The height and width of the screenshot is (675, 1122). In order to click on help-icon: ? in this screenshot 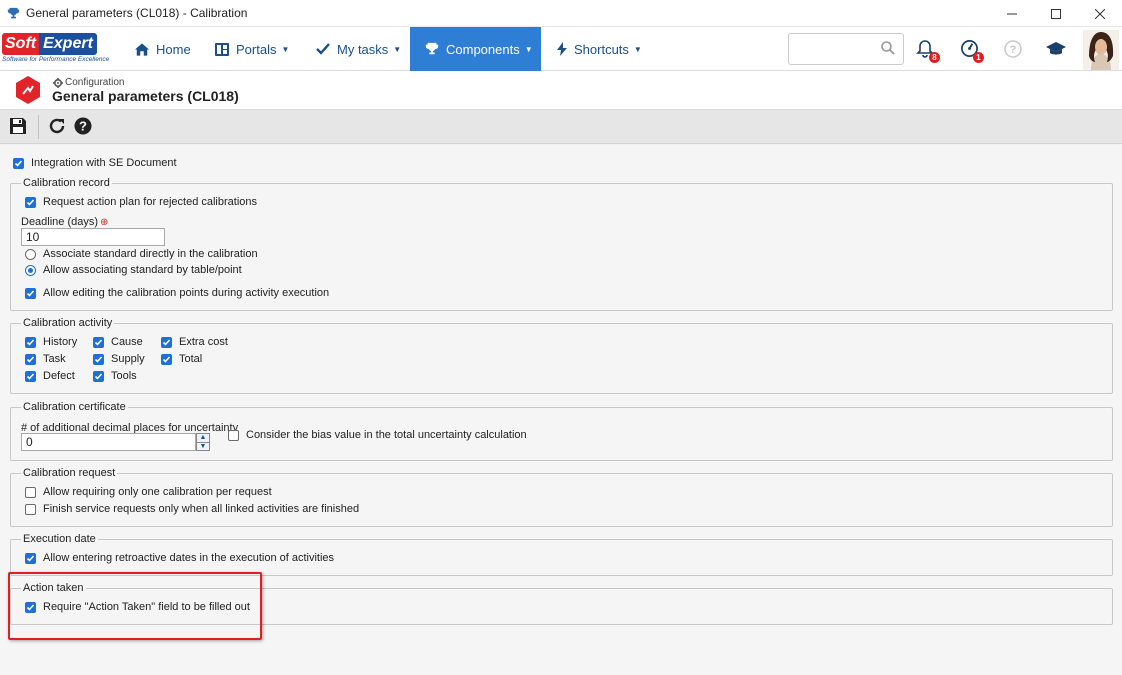, I will do `click(83, 127)`.